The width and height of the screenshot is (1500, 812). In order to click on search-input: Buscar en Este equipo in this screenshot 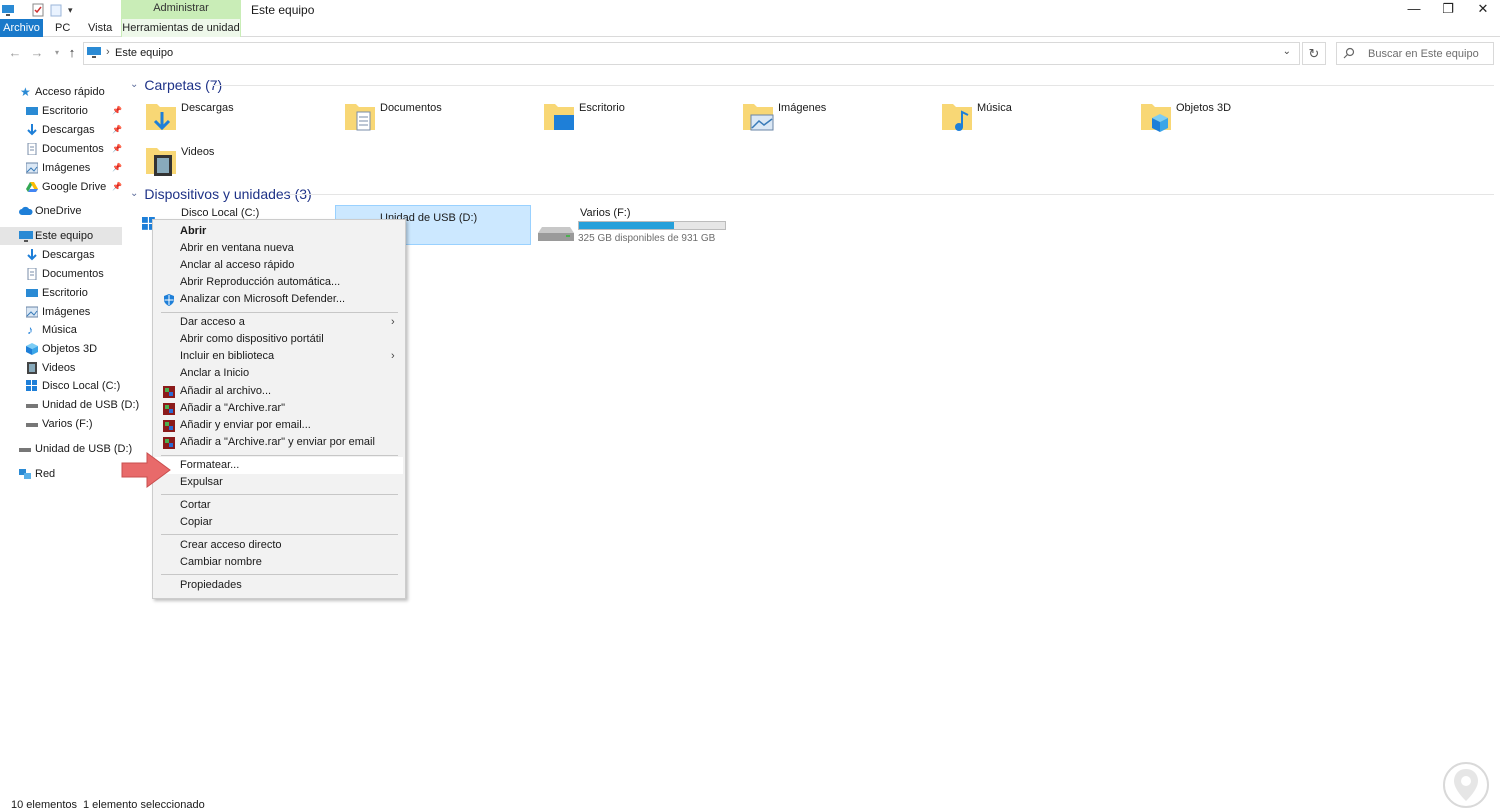, I will do `click(1415, 53)`.